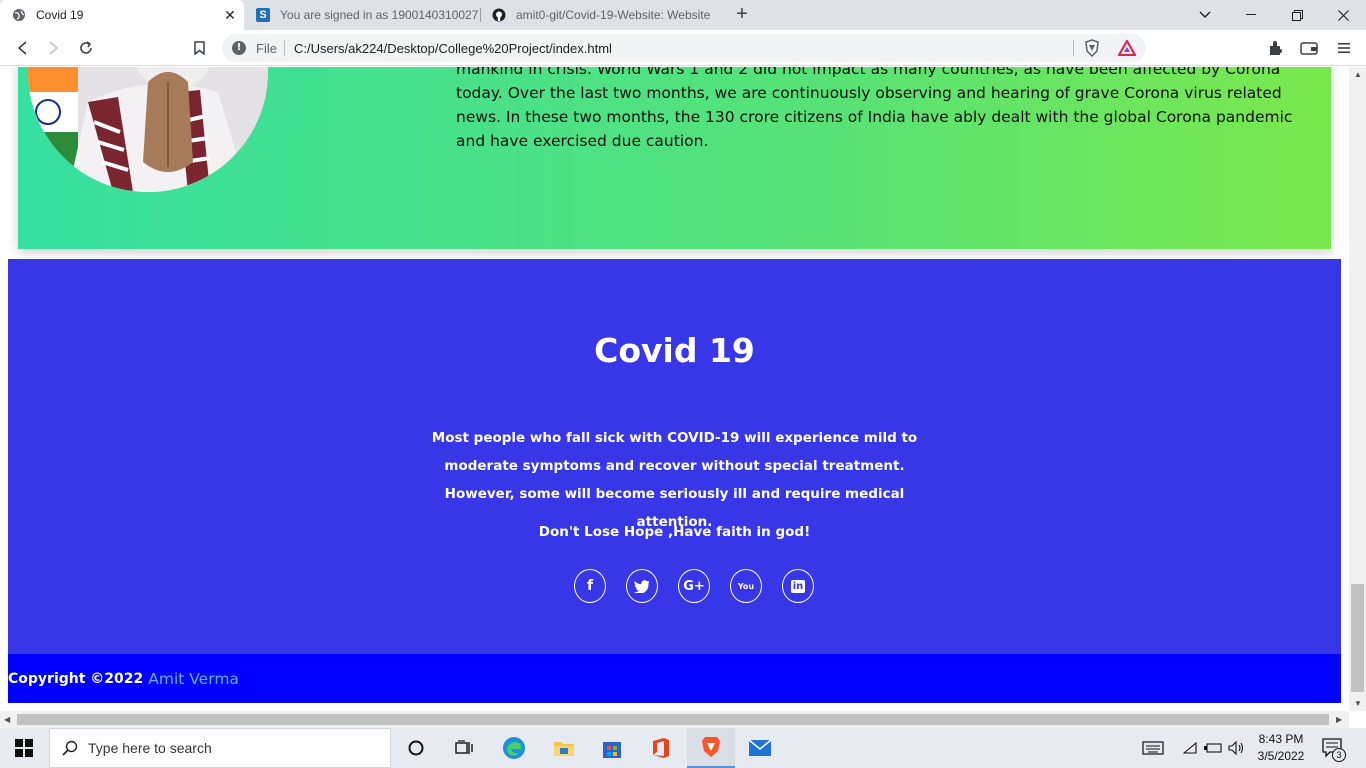  Describe the element at coordinates (613, 15) in the screenshot. I see `tab-title: amit0-git/Covid-19-Website: Website` at that location.